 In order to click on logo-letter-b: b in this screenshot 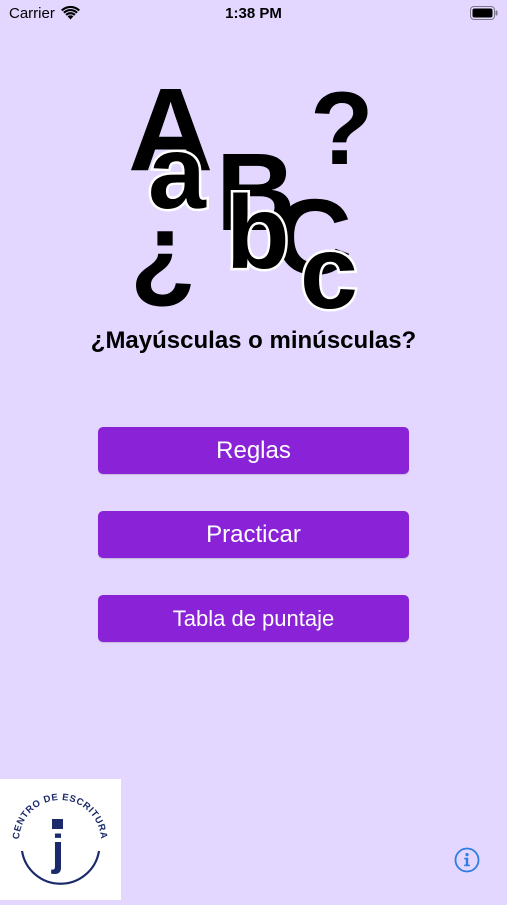, I will do `click(258, 233)`.